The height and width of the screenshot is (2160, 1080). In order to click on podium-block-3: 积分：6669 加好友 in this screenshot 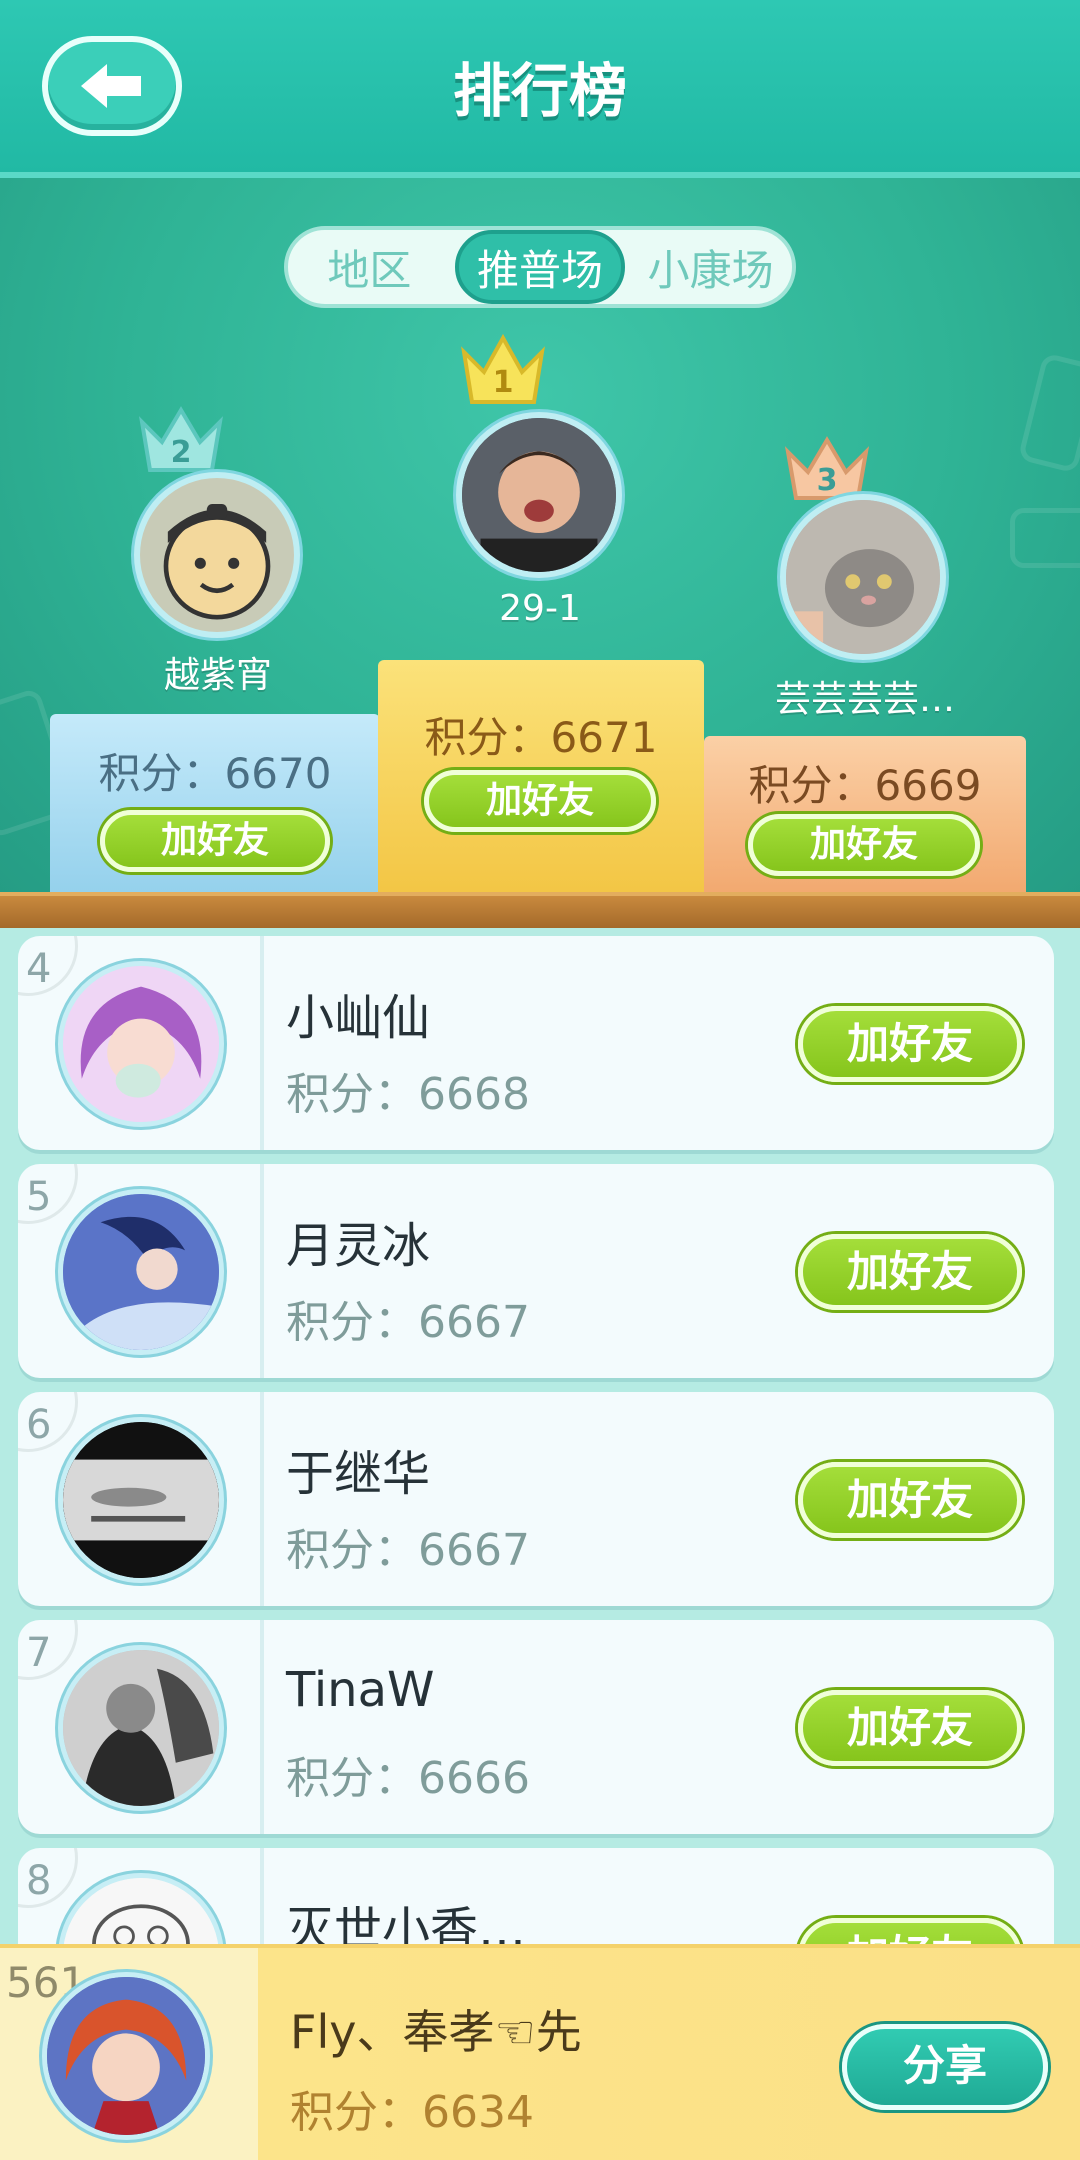, I will do `click(865, 814)`.